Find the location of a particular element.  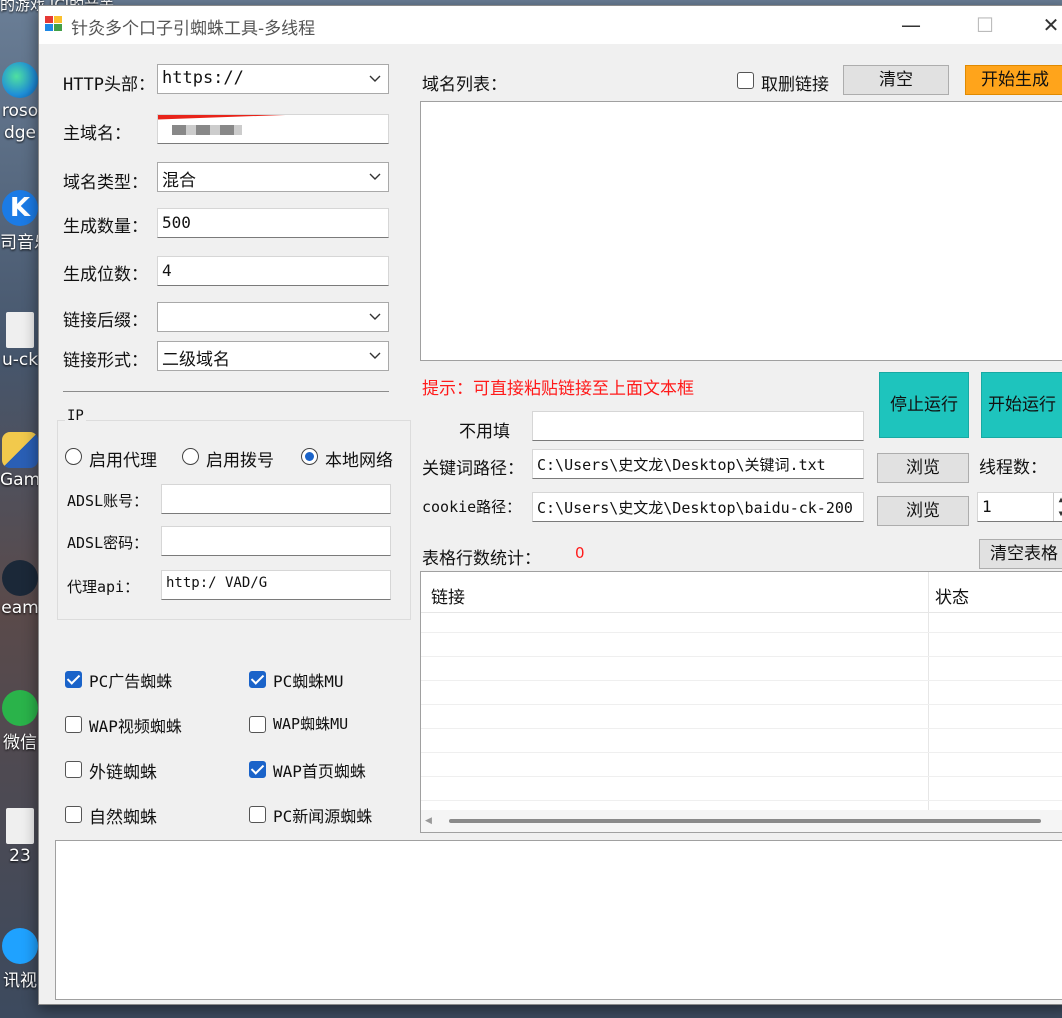

spider-checkbox-pc-news is located at coordinates (257, 814).